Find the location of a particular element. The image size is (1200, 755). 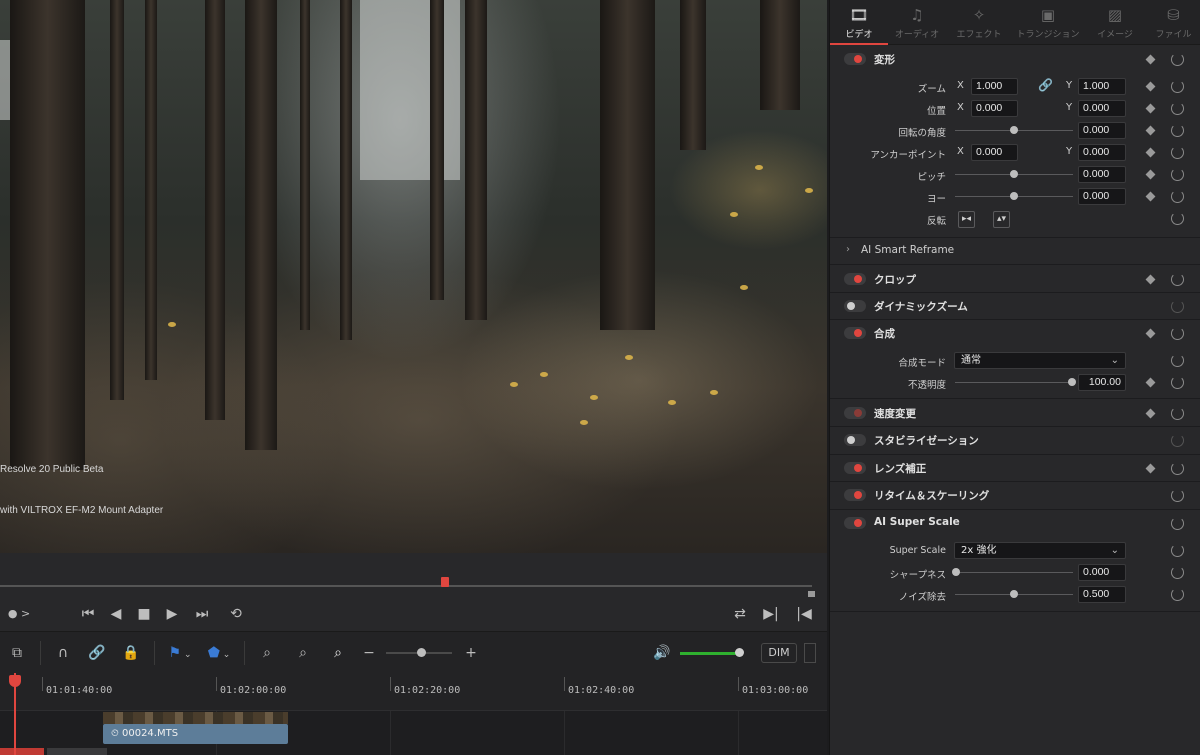

play-button: ▶ is located at coordinates (172, 614).